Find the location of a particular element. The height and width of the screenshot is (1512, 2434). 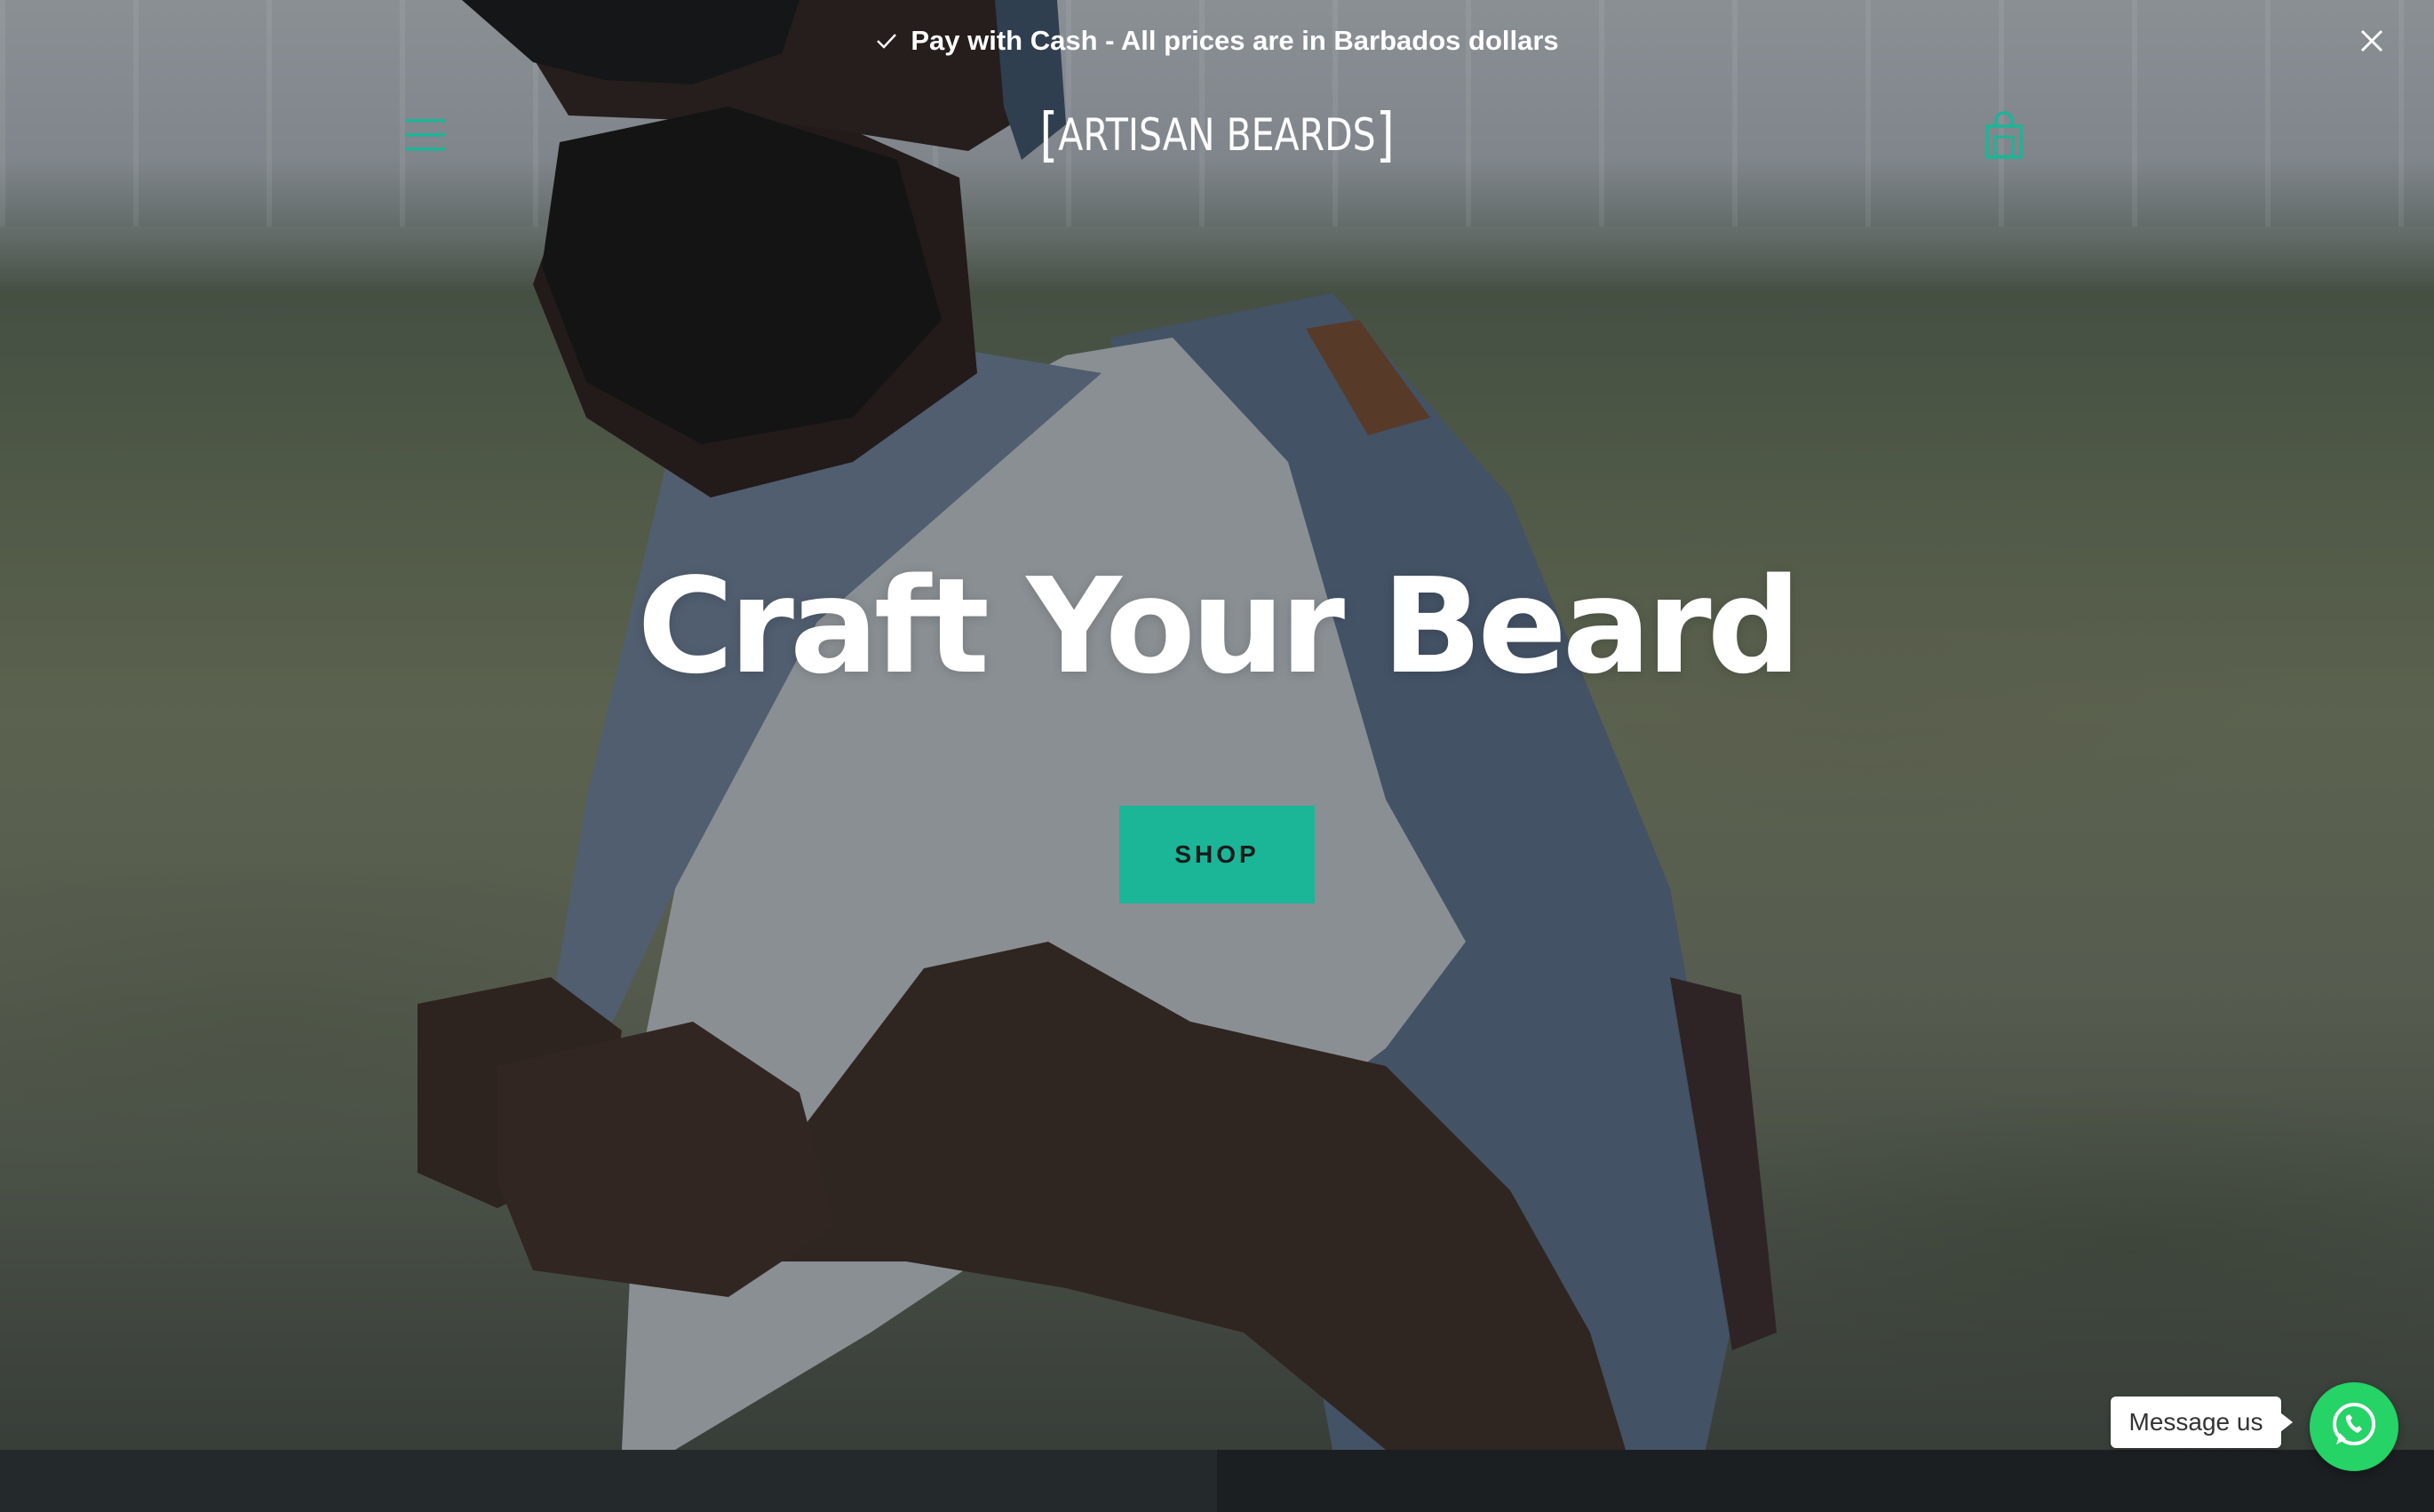

footer-strip is located at coordinates (1217, 1481).